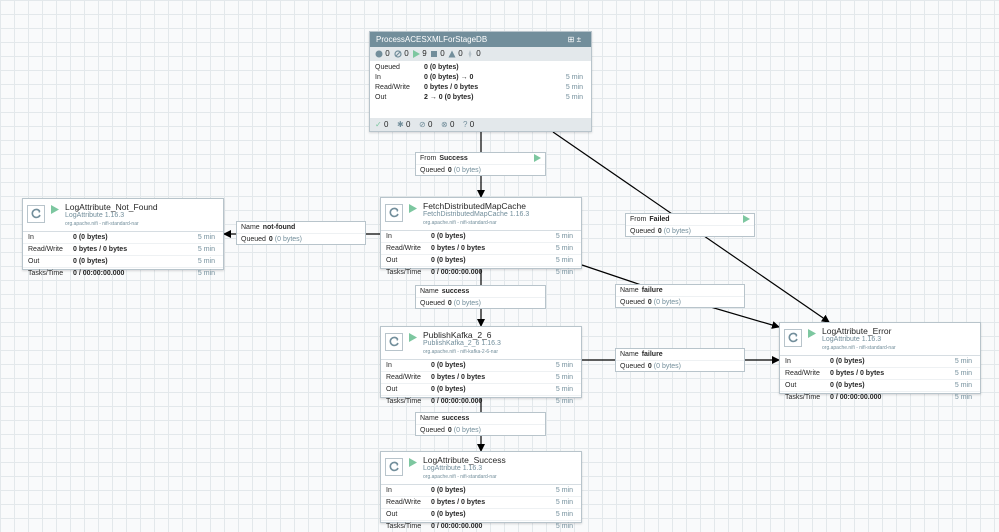 The image size is (999, 532). Describe the element at coordinates (479, 97) in the screenshot. I see `pg-out-row: Out 2 → 0 (0 bytes) 5 min` at that location.